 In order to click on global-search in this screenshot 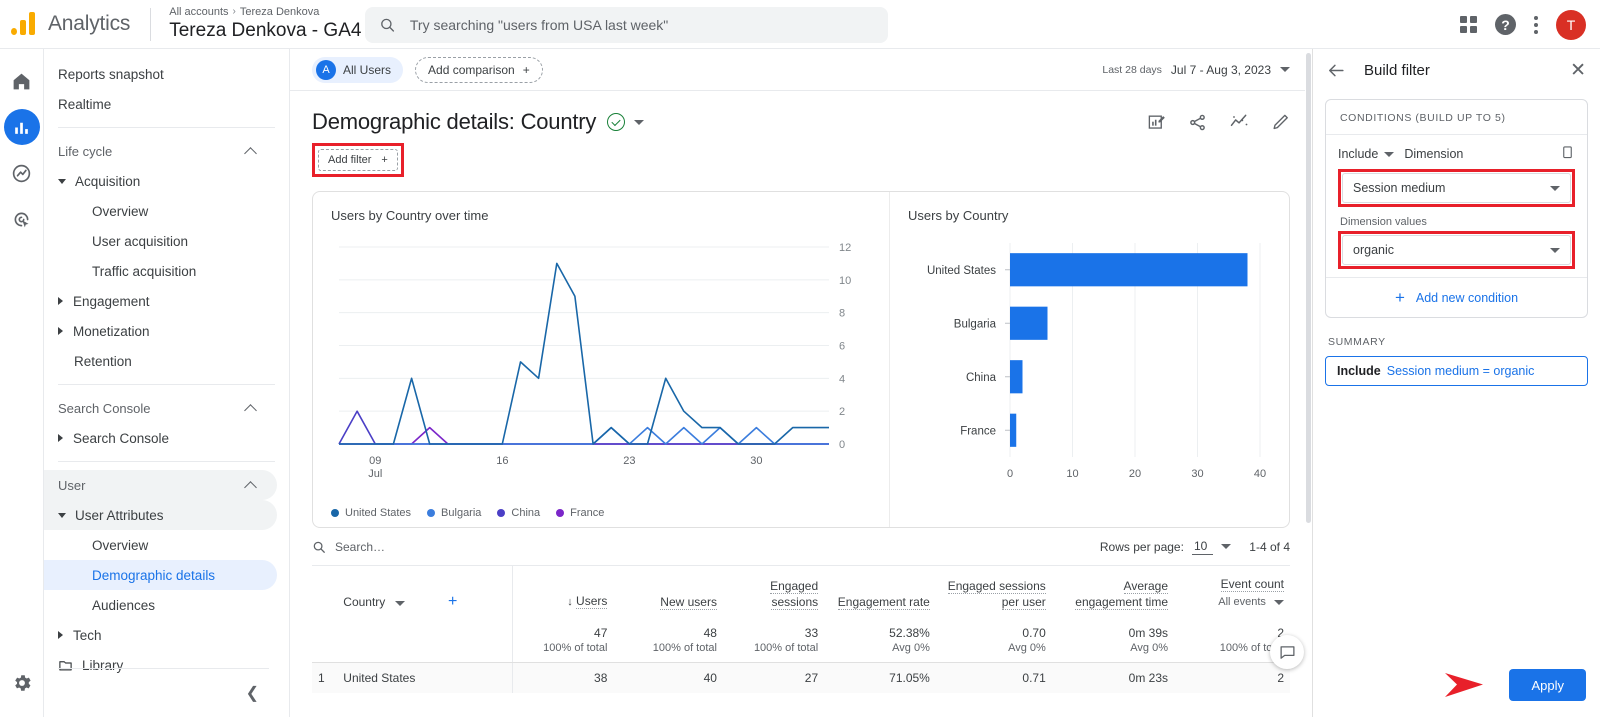, I will do `click(626, 25)`.